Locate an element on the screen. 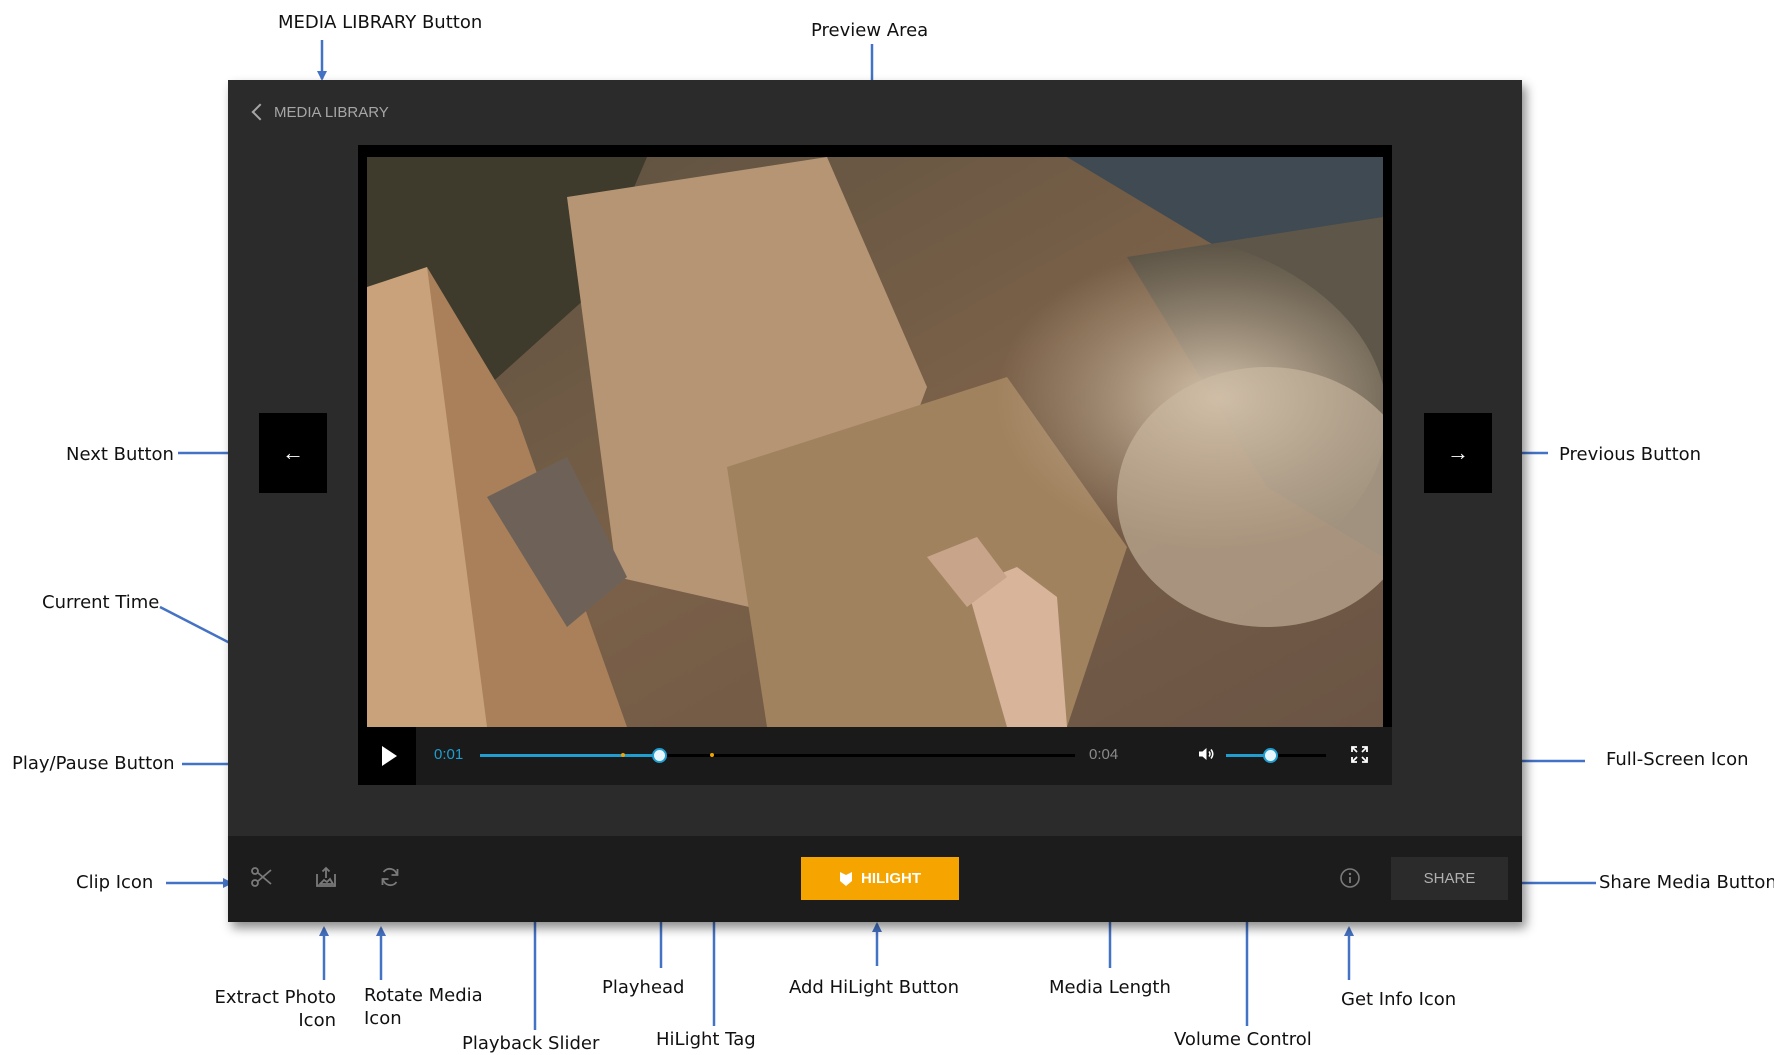 This screenshot has width=1774, height=1055. info-icon is located at coordinates (1350, 878).